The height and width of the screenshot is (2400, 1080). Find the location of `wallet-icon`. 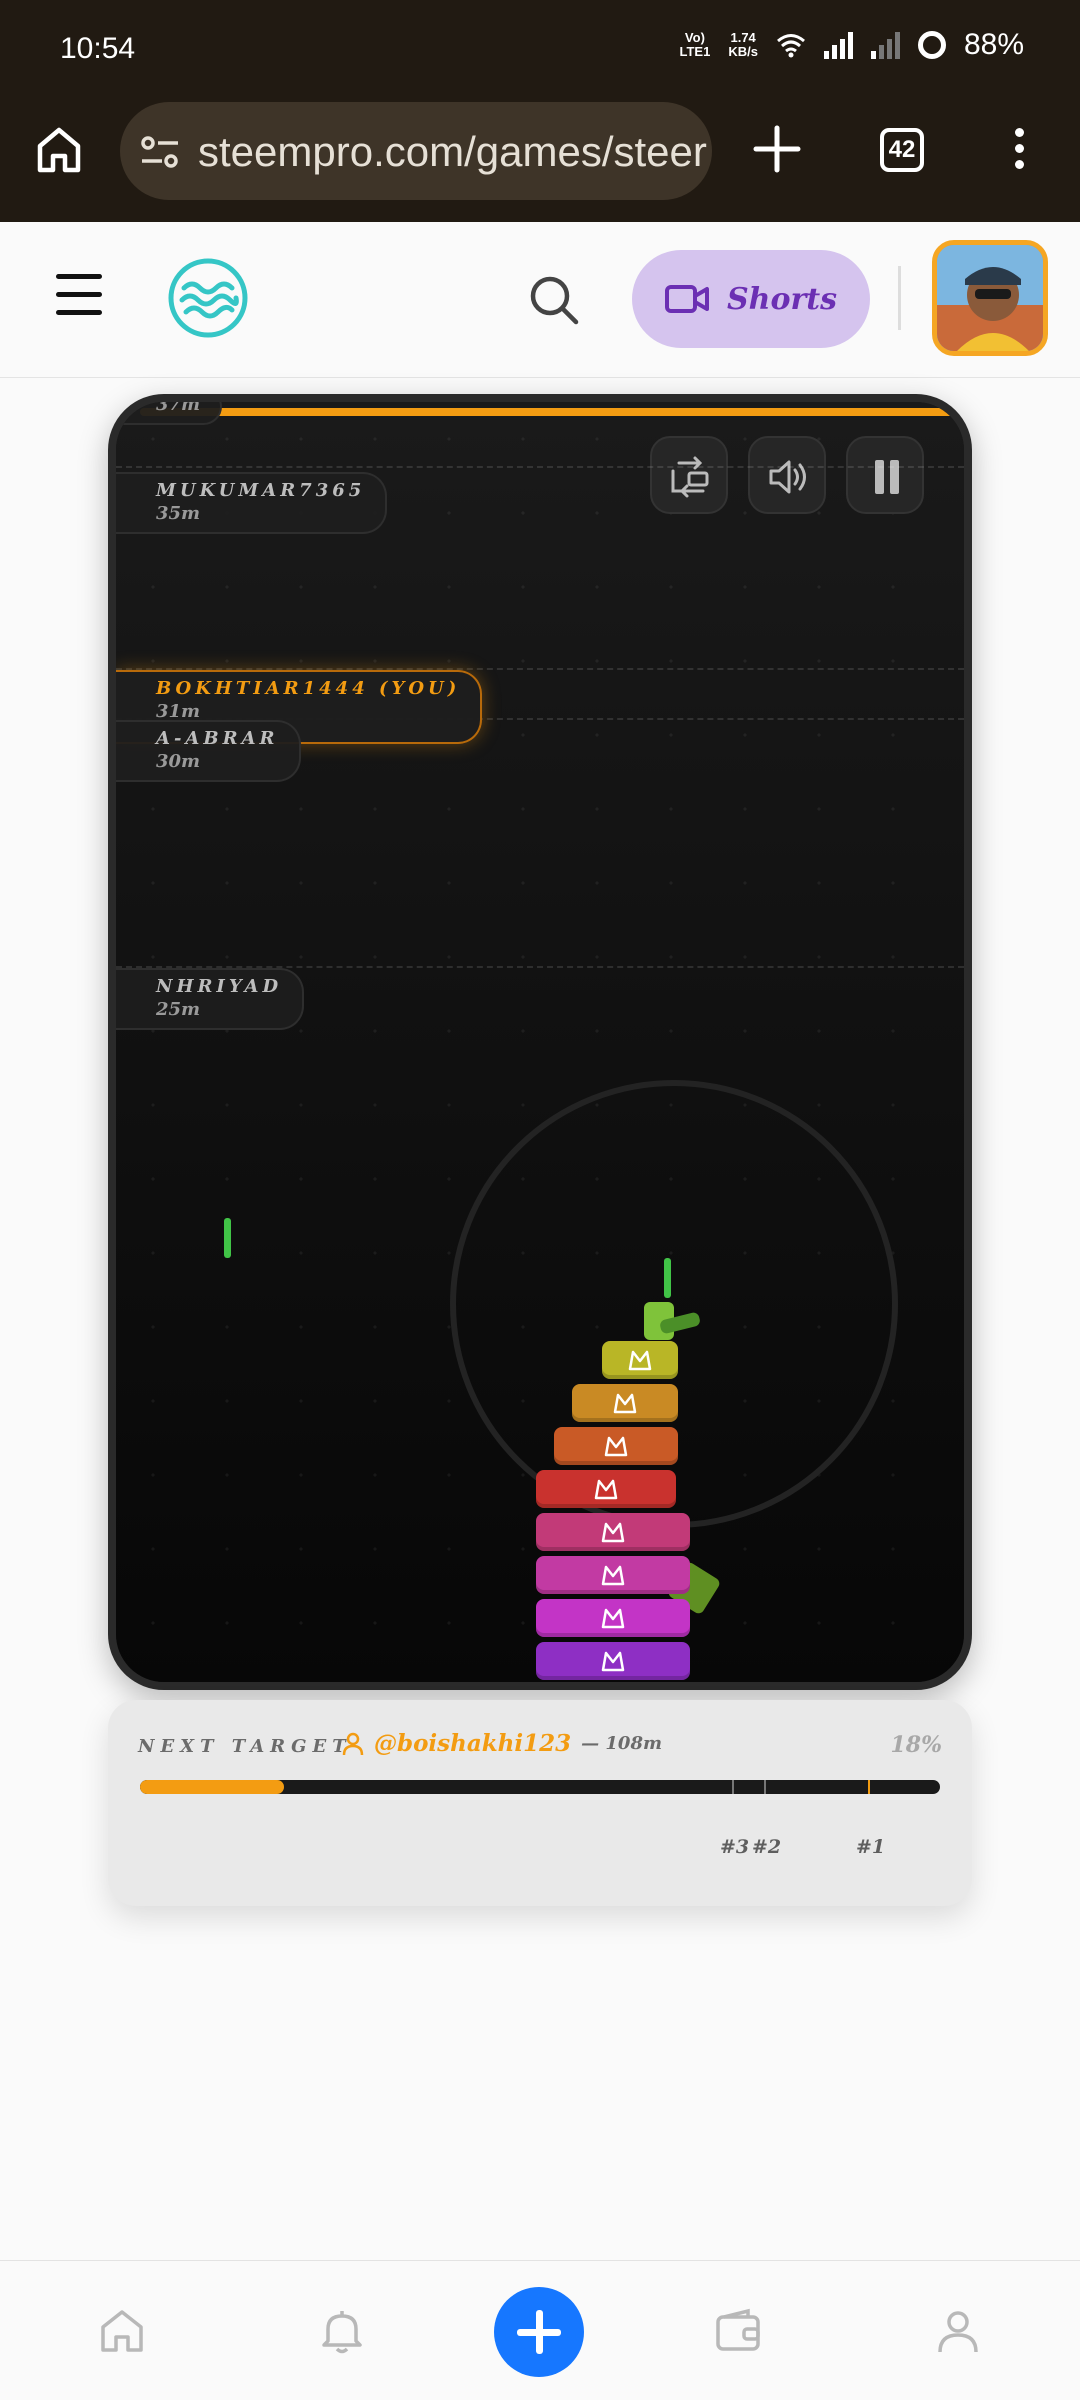

wallet-icon is located at coordinates (738, 2331).